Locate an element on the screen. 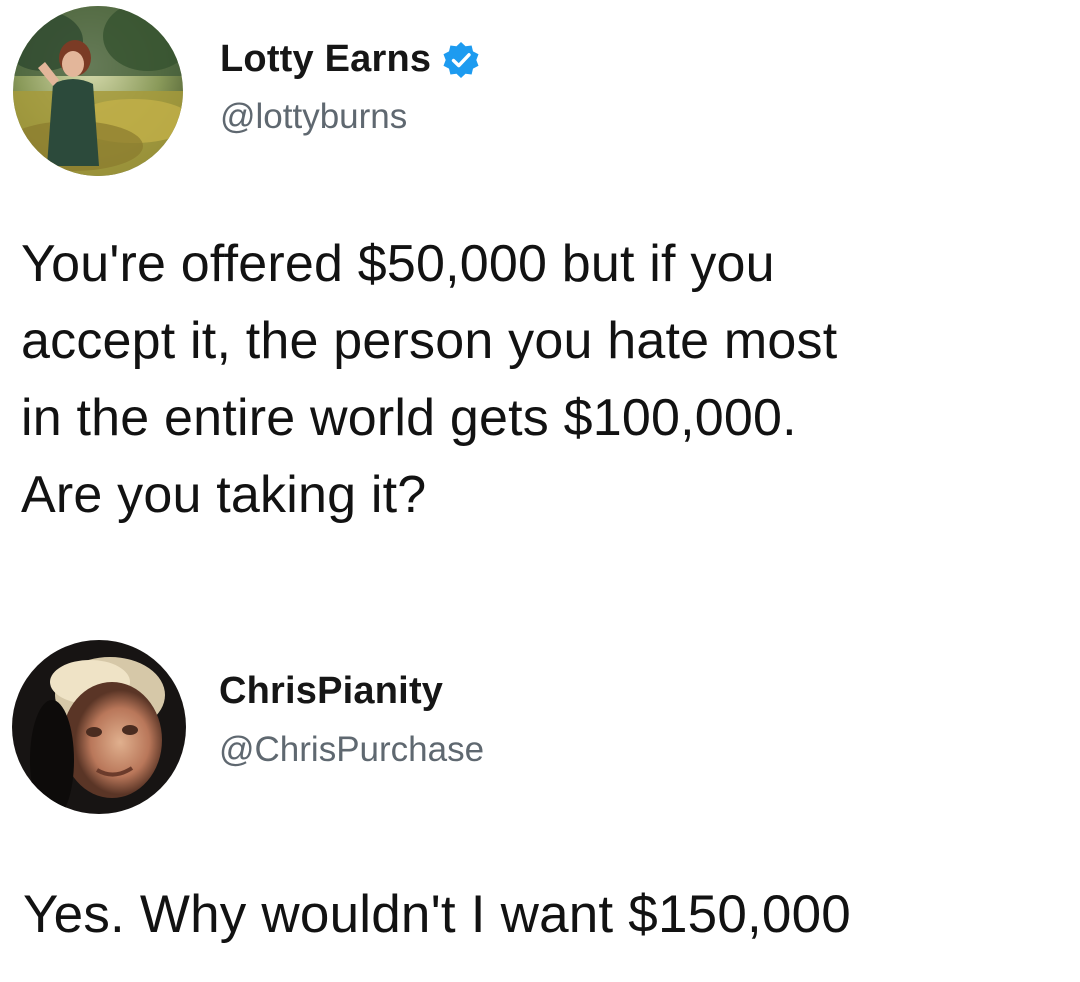 This screenshot has height=982, width=1080. user-handle: @ChrisPurchase is located at coordinates (351, 750).